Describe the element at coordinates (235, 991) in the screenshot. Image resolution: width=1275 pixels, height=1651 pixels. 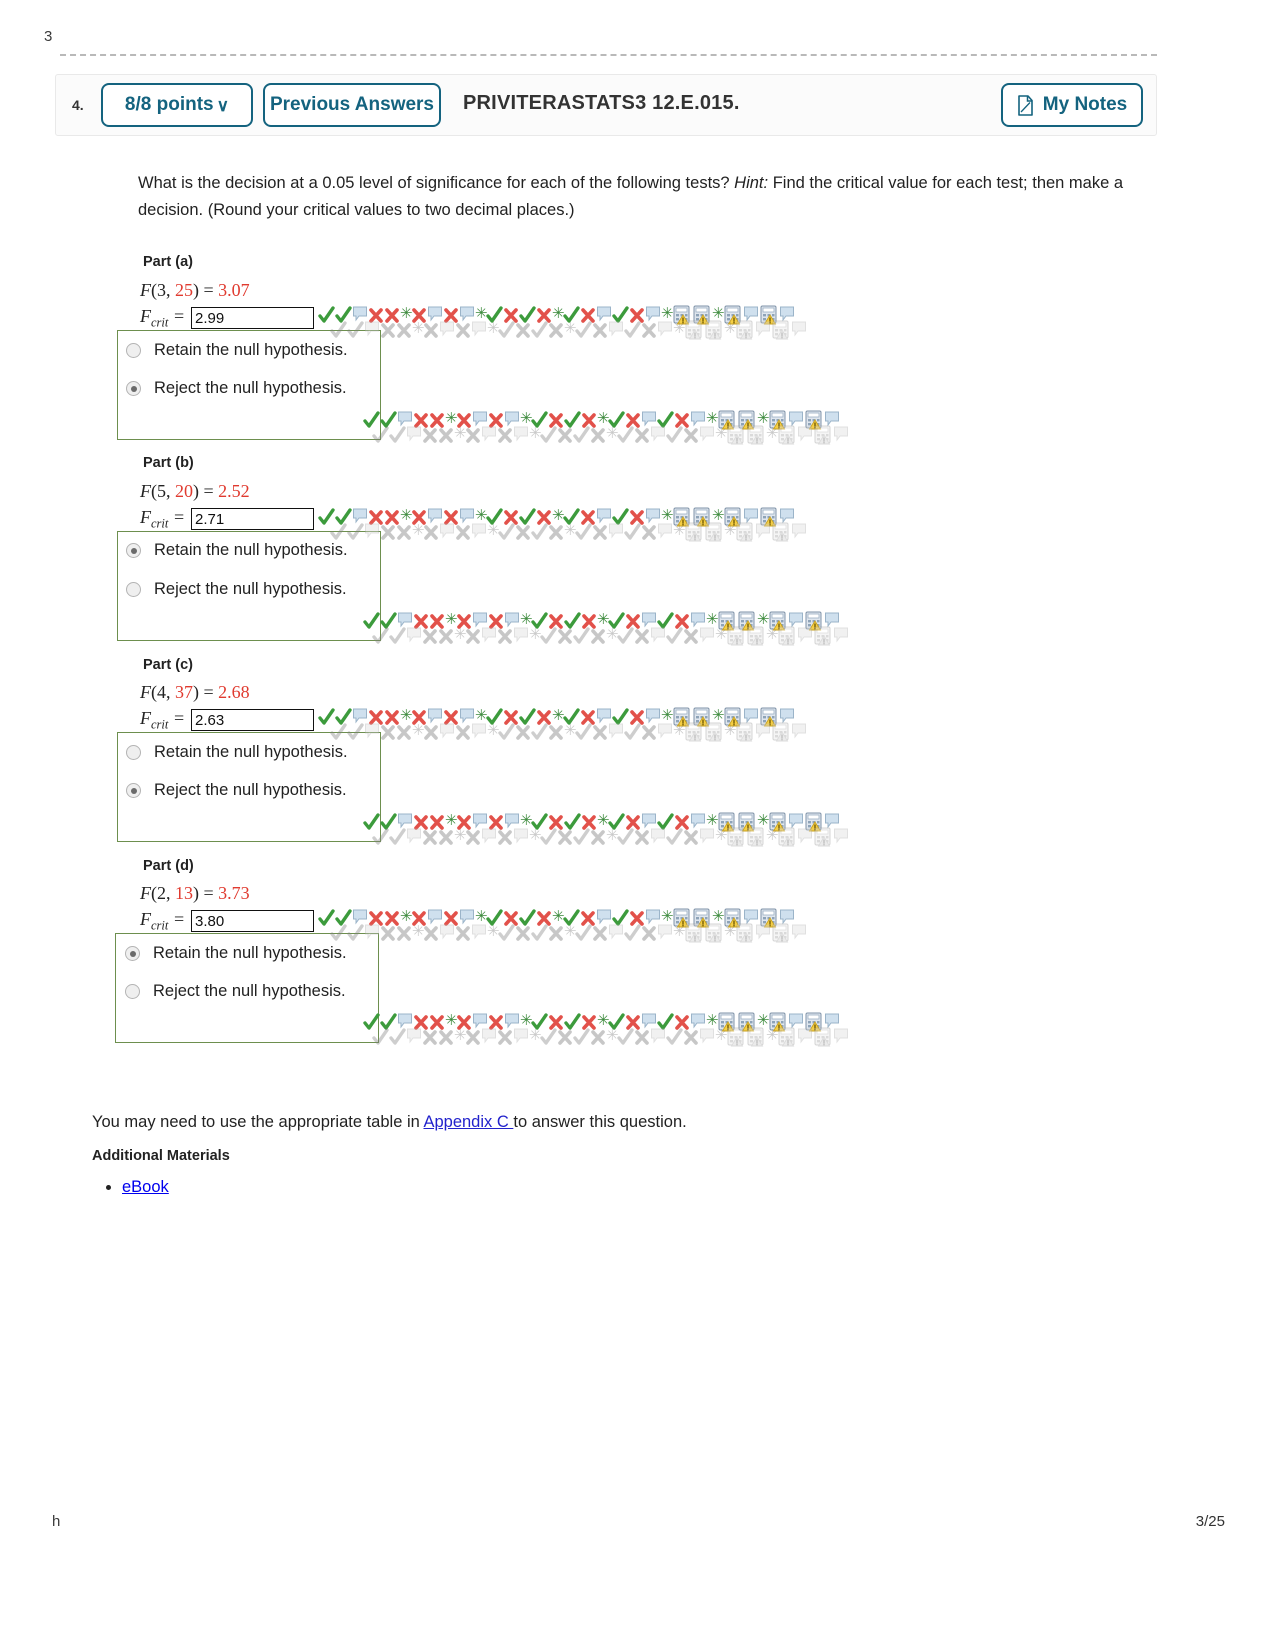
I see `part-d-option-reject: Reject the null hypothesis.` at that location.